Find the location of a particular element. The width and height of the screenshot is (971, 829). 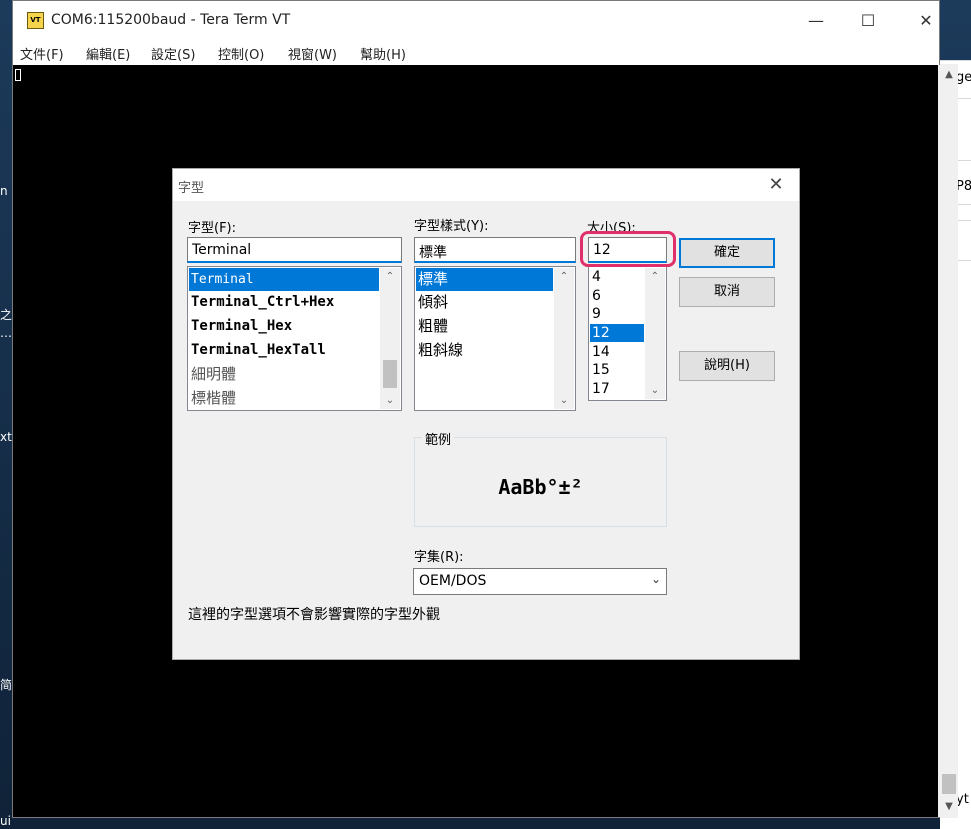

font-list-scrollbar: ⌃ ⌄ is located at coordinates (390, 338).